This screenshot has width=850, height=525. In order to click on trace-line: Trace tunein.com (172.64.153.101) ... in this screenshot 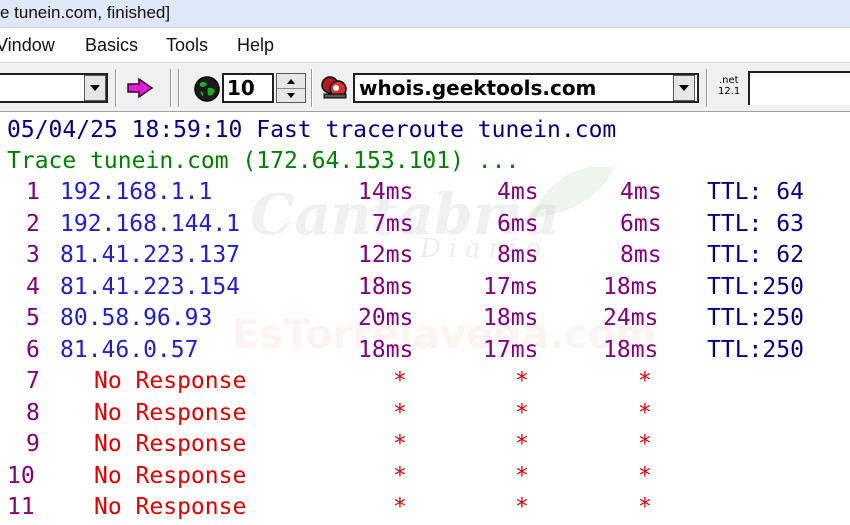, I will do `click(263, 161)`.